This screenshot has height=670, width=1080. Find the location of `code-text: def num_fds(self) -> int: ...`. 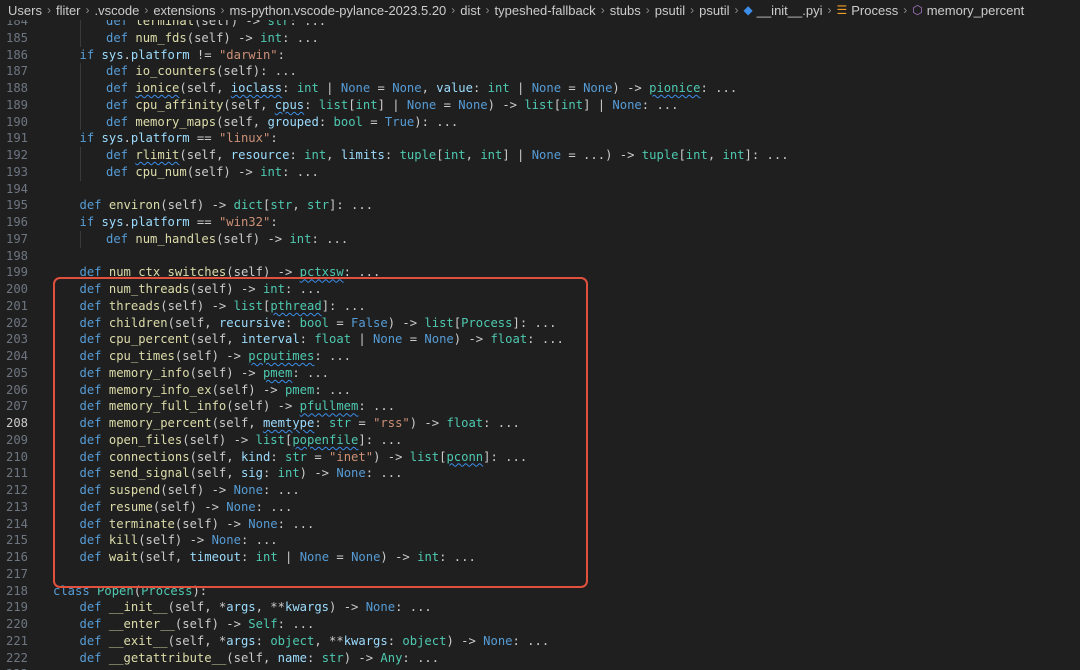

code-text: def num_fds(self) -> int: ... is located at coordinates (212, 38).